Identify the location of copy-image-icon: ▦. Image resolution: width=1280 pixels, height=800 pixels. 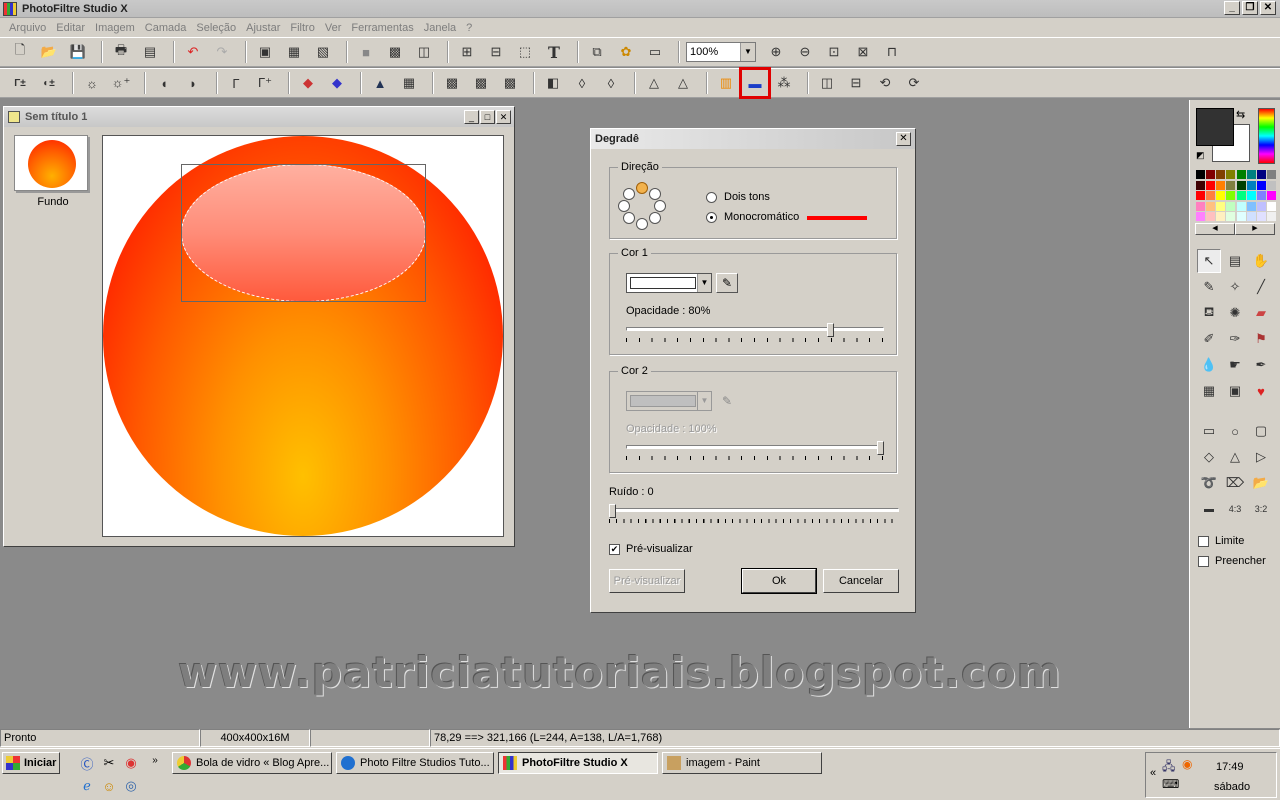
(294, 52).